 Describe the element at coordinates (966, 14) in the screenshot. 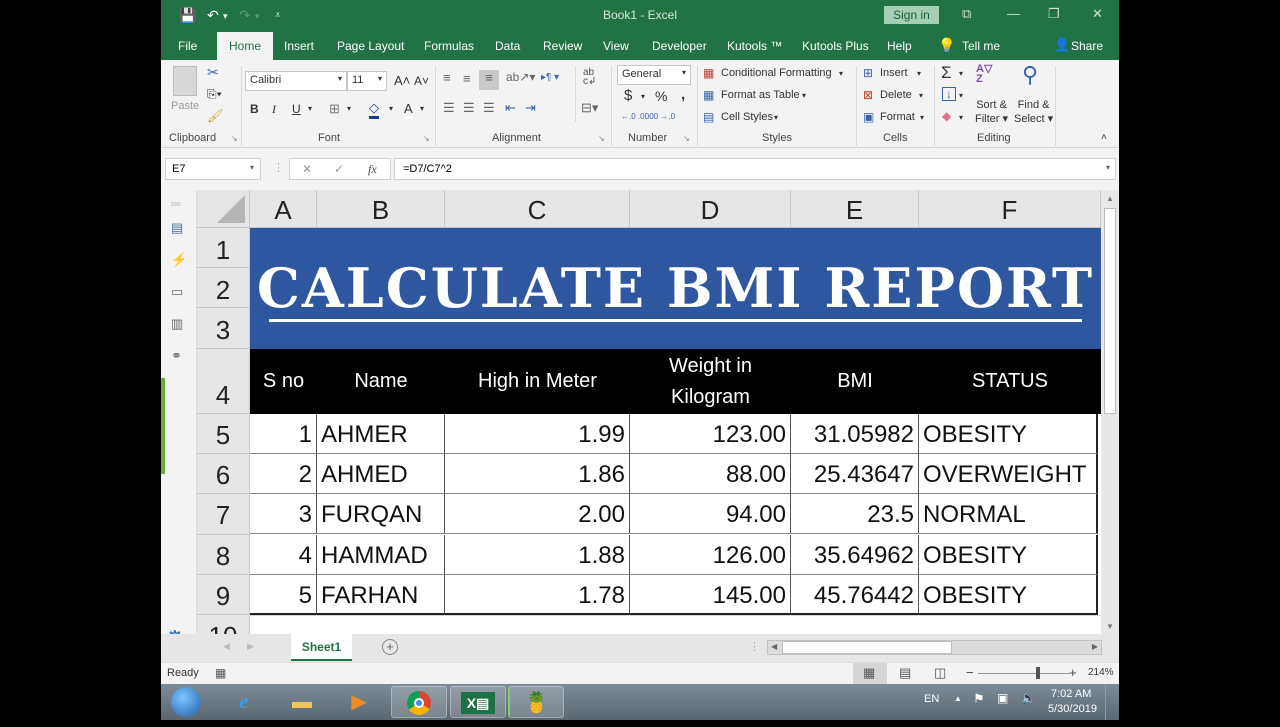

I see `ribbon-display-options-icon: ⧉` at that location.